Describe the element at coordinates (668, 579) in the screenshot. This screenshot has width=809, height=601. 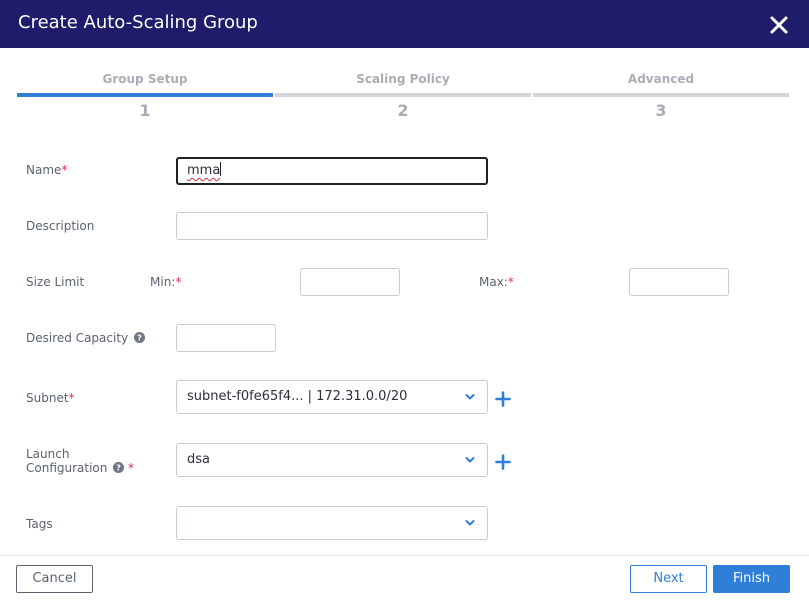
I see `next-button: Next` at that location.